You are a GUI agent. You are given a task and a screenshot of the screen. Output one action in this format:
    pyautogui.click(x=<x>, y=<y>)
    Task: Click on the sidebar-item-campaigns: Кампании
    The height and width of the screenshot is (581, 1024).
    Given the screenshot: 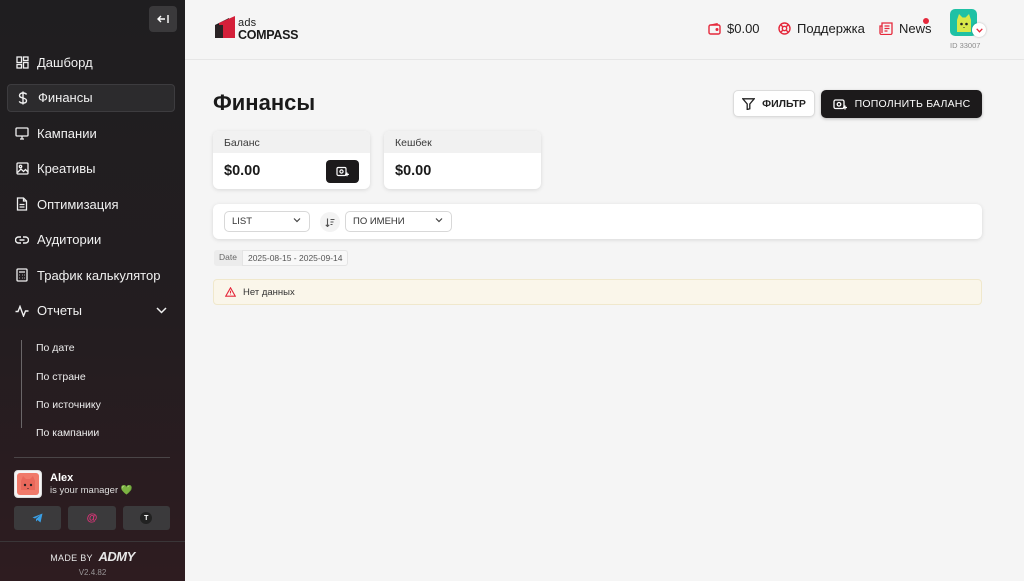 What is the action you would take?
    pyautogui.click(x=91, y=133)
    